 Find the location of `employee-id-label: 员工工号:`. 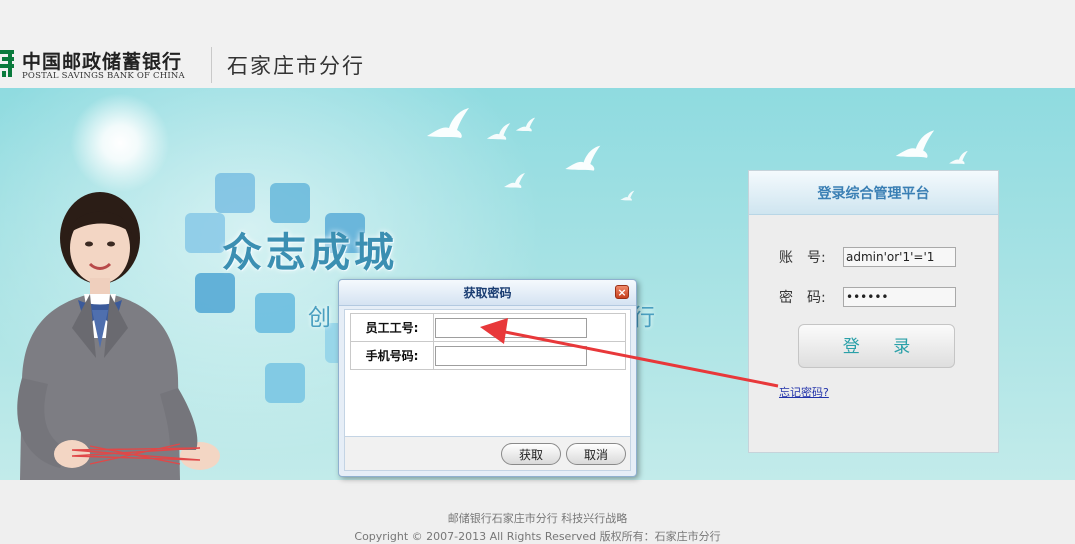

employee-id-label: 员工工号: is located at coordinates (392, 327).